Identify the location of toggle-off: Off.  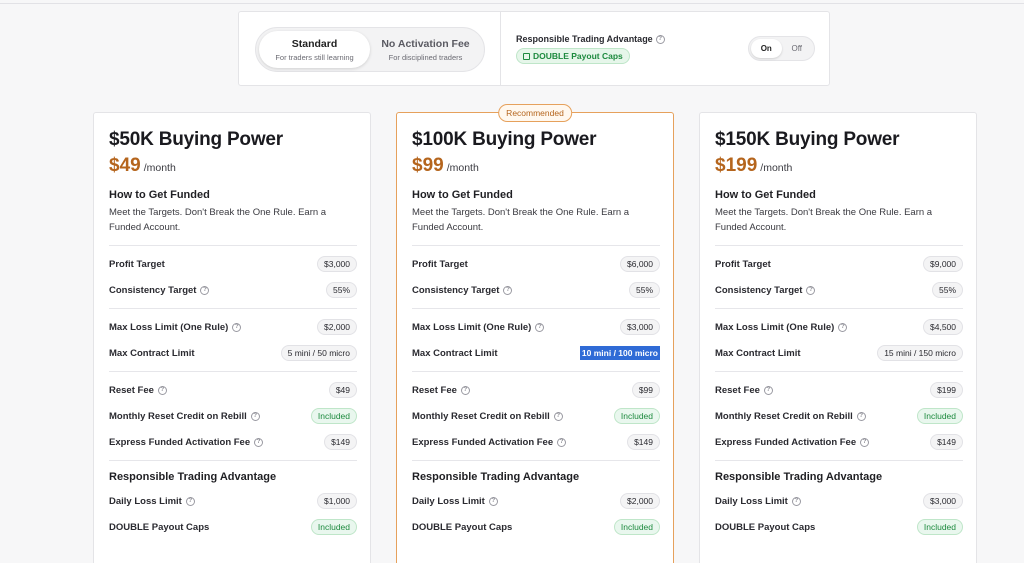
(797, 48).